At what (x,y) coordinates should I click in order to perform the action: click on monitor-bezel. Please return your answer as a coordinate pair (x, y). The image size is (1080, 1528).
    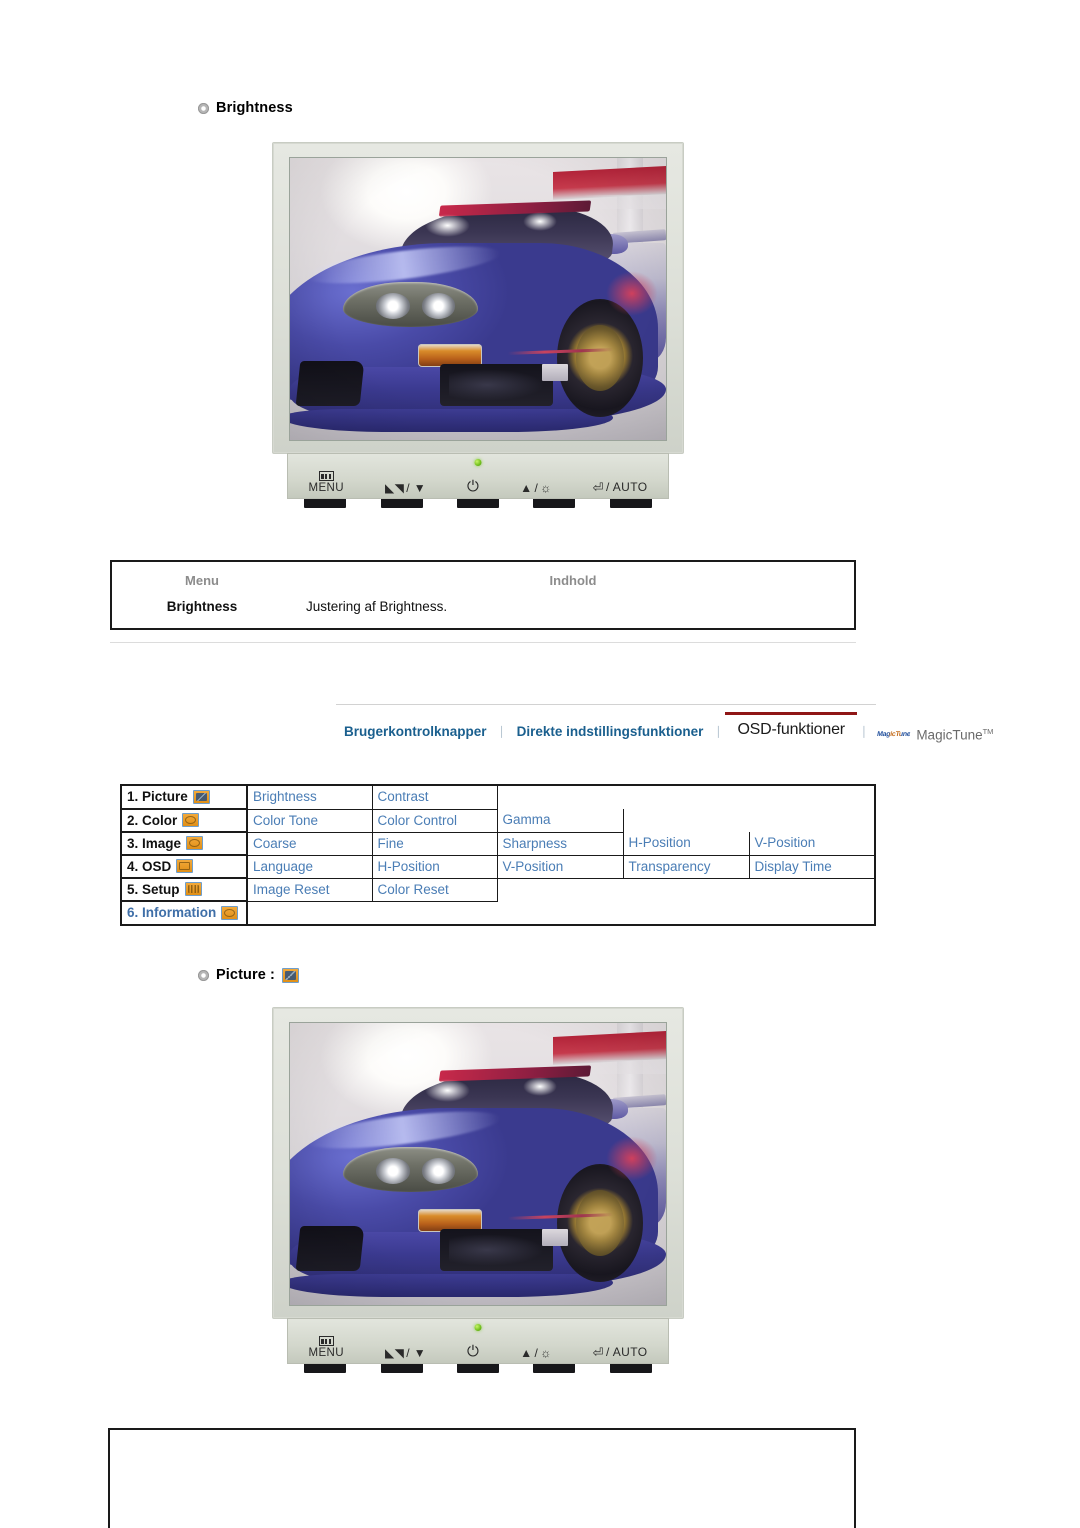
    Looking at the image, I should click on (478, 1163).